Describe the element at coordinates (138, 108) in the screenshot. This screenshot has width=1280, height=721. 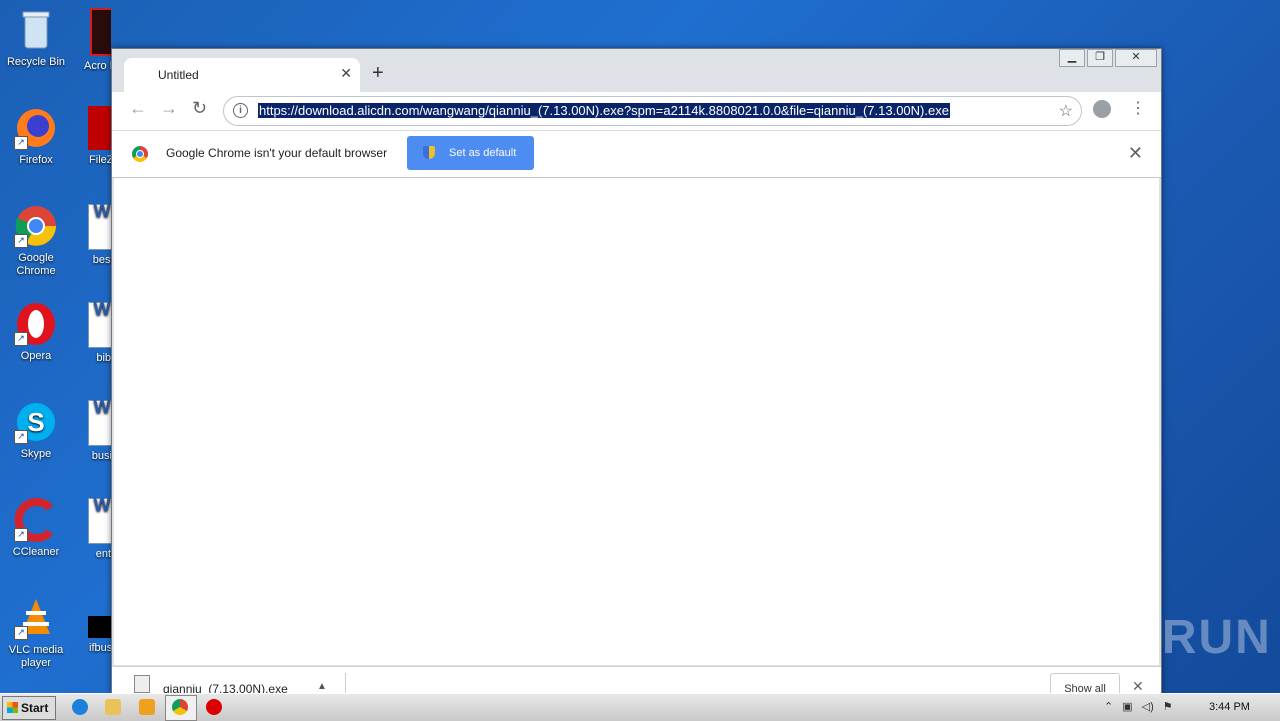
I see `back-arrow-icon: ←` at that location.